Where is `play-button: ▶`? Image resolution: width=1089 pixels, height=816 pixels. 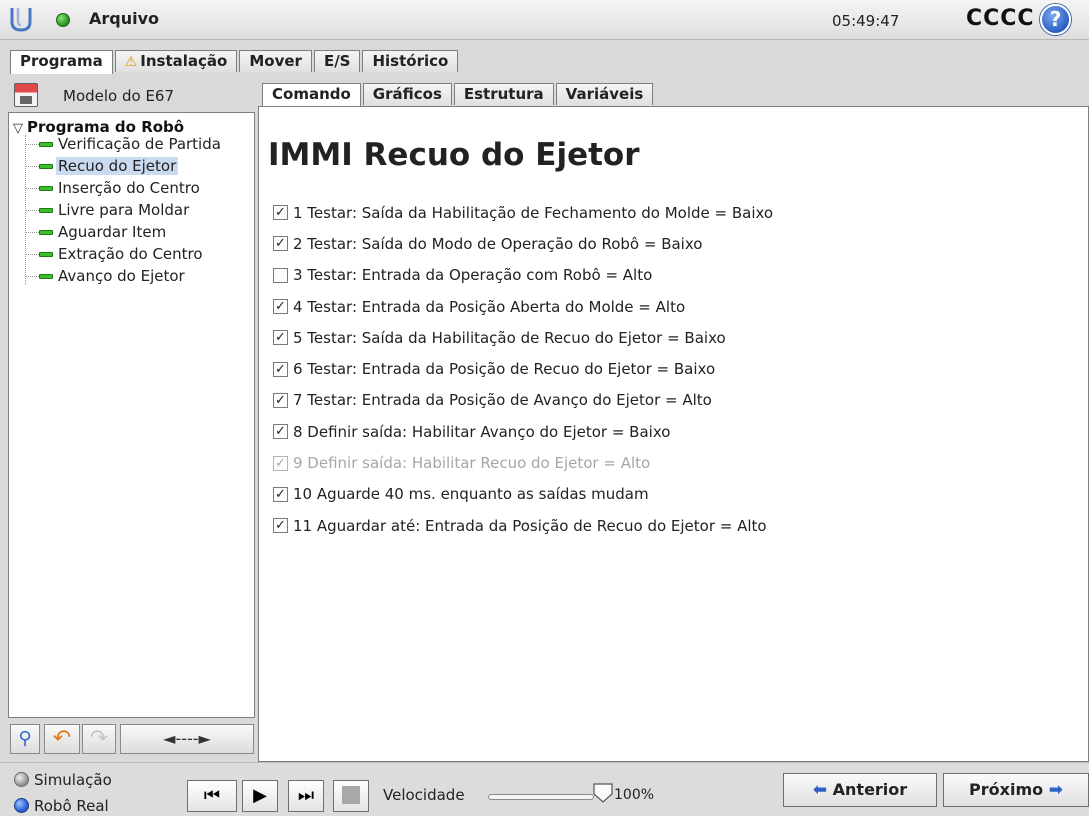
play-button: ▶ is located at coordinates (260, 796).